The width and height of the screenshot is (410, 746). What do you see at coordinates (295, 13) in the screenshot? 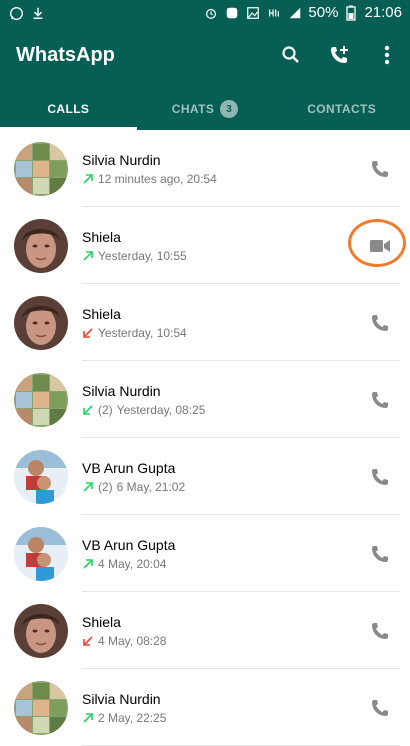
I see `signal-icon` at bounding box center [295, 13].